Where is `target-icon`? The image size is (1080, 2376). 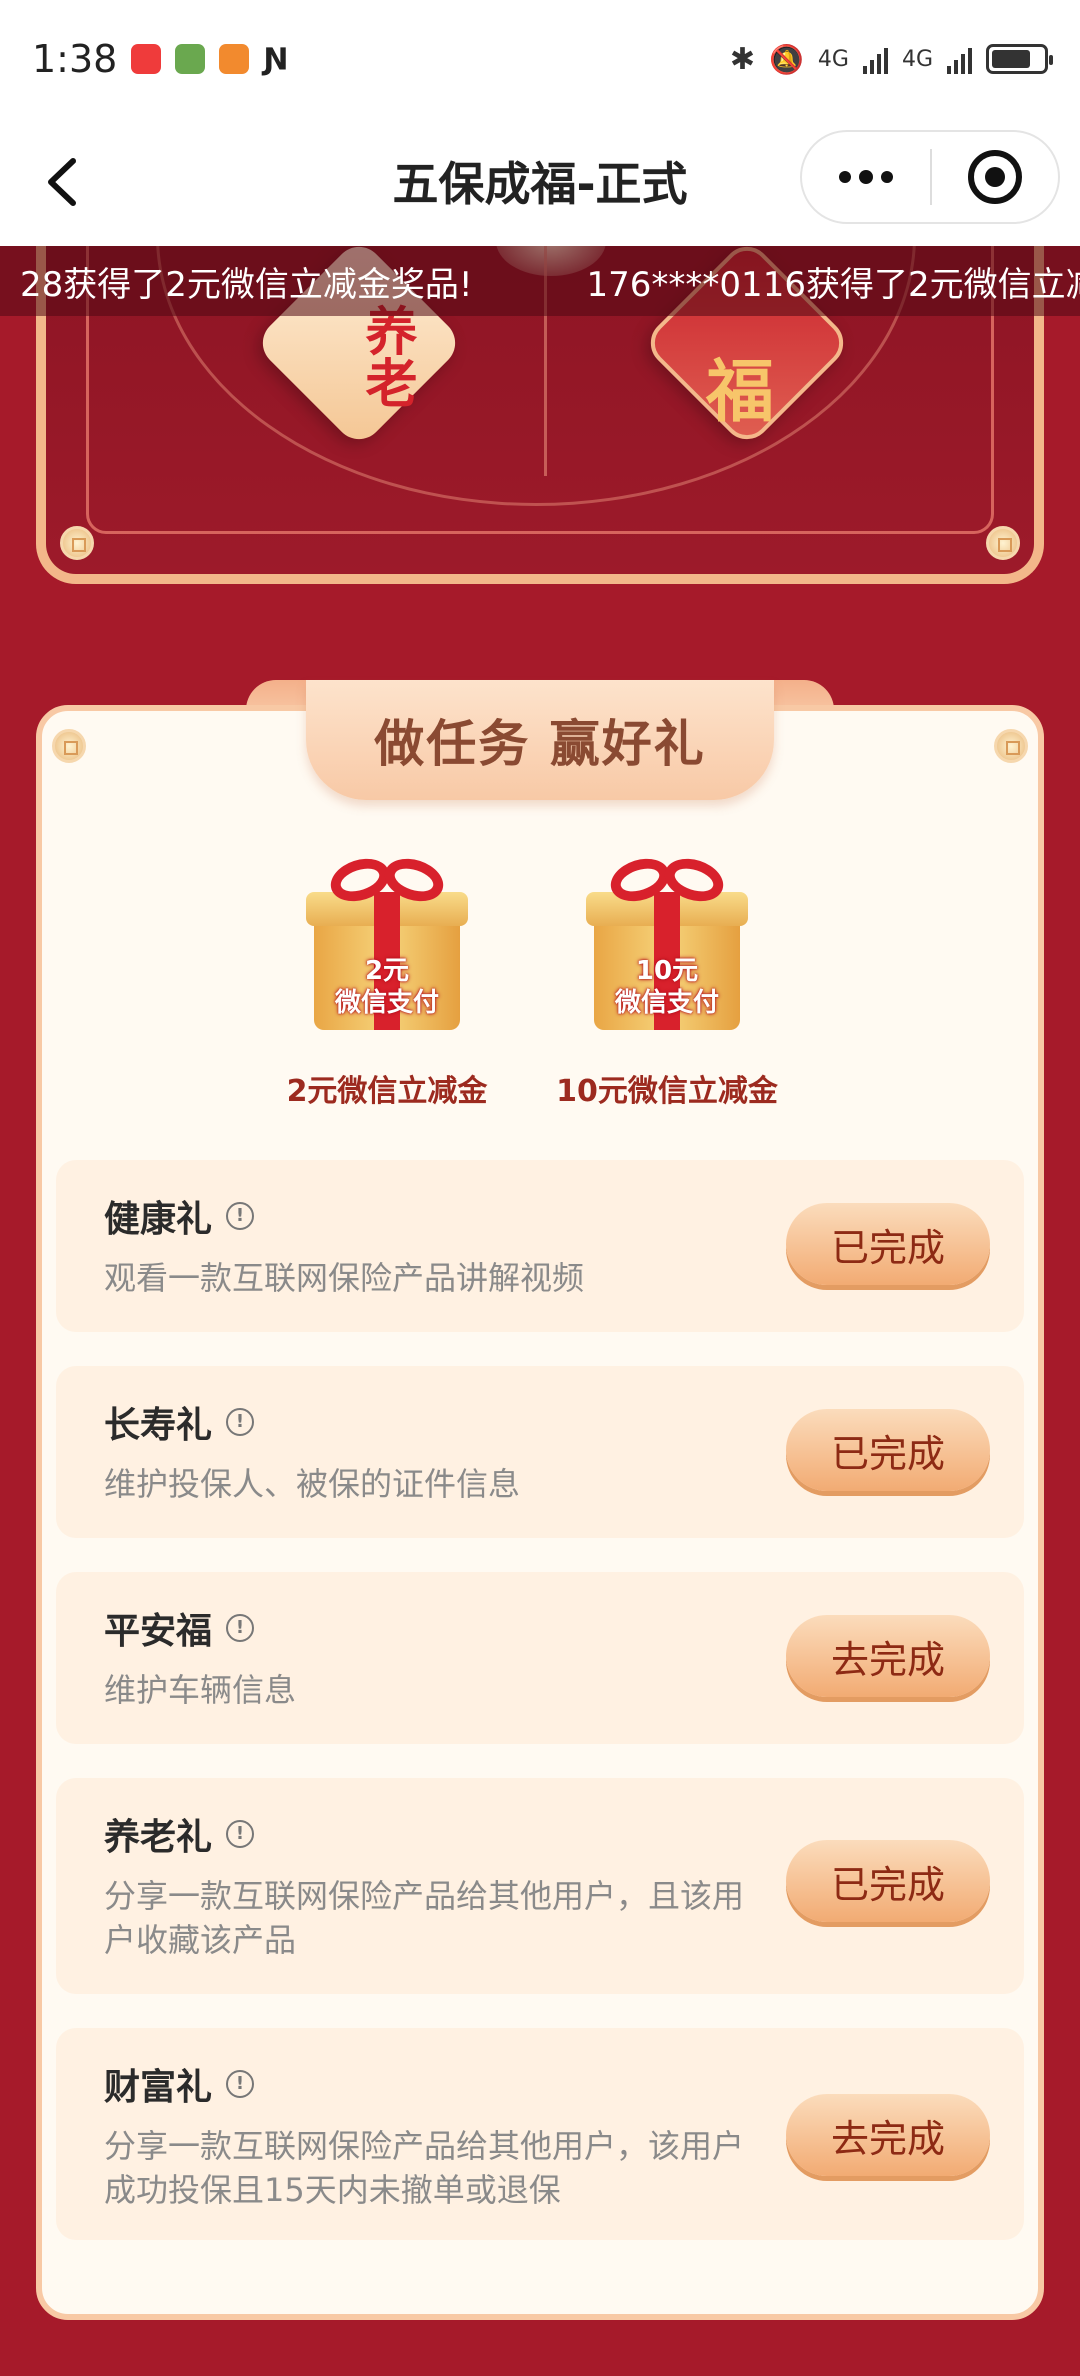 target-icon is located at coordinates (995, 177).